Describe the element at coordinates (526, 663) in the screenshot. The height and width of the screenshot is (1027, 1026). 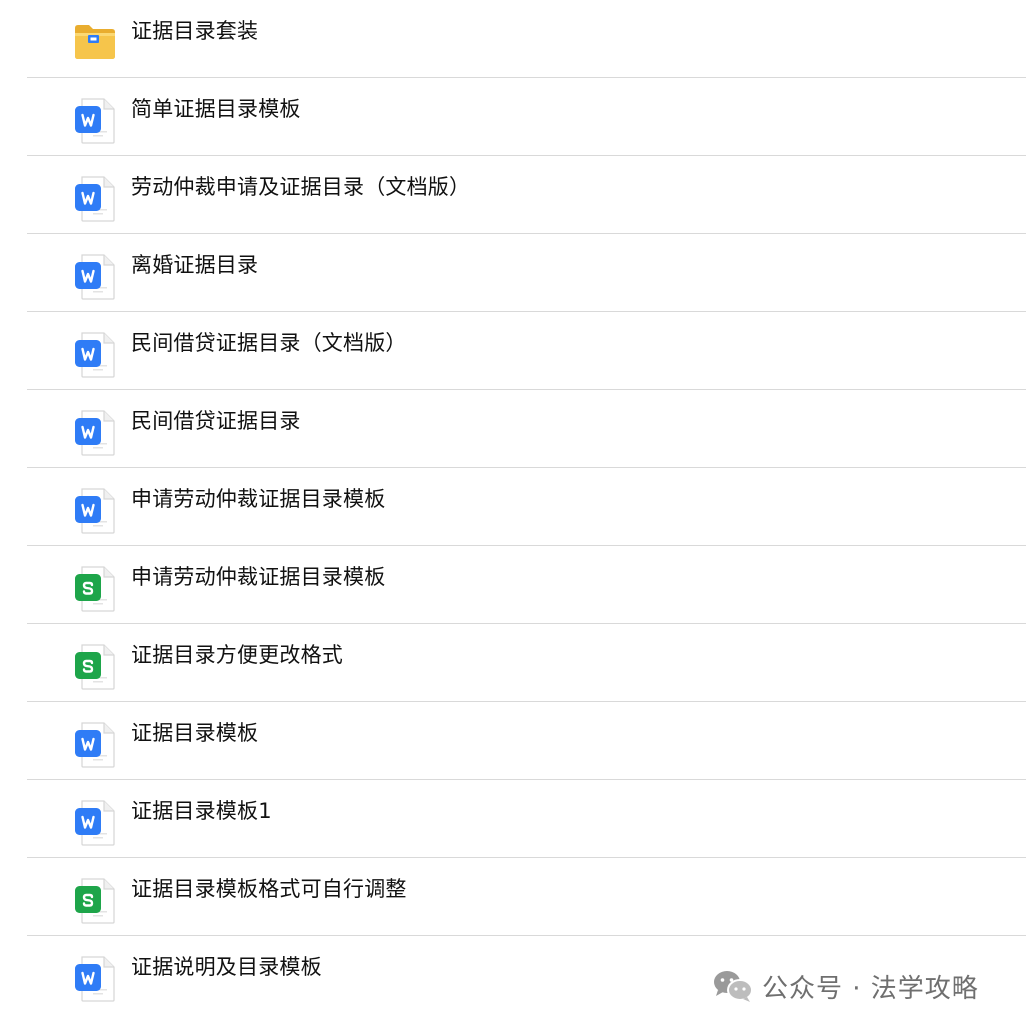
I see `file-row: 证据目录方便更改格式` at that location.